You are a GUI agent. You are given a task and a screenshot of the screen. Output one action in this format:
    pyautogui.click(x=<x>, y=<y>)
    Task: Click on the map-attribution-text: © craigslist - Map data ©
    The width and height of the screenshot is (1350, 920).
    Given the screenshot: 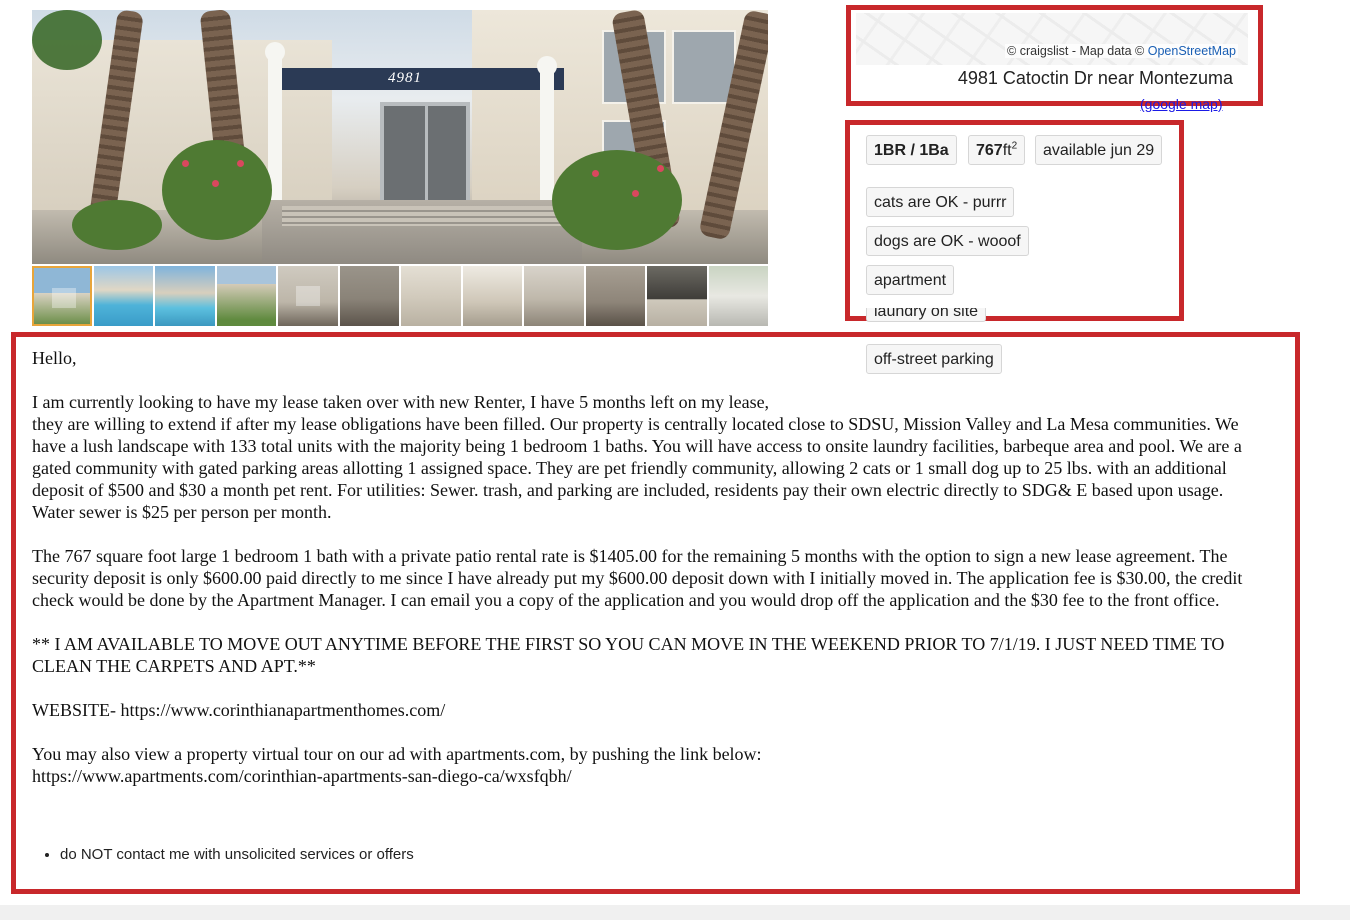 What is the action you would take?
    pyautogui.click(x=1076, y=51)
    